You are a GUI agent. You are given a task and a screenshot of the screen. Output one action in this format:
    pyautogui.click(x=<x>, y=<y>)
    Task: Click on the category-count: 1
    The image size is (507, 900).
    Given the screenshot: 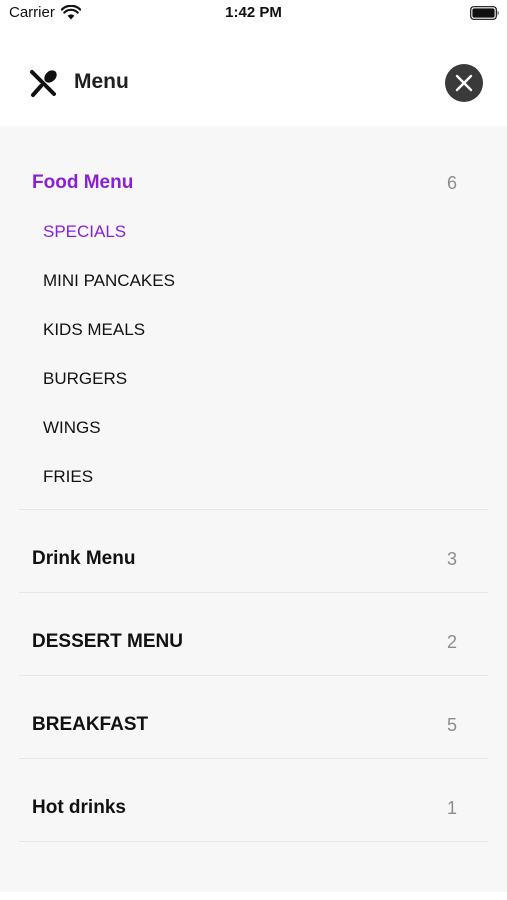 What is the action you would take?
    pyautogui.click(x=451, y=808)
    